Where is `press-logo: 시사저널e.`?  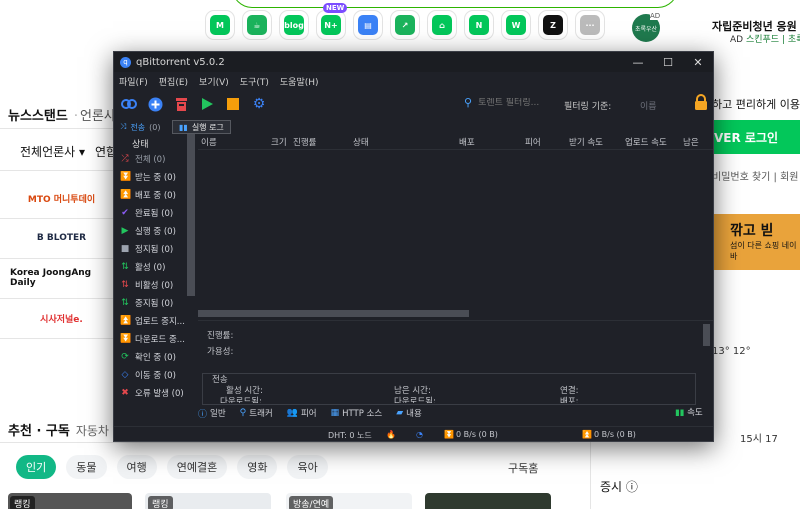 press-logo: 시사저널e. is located at coordinates (61, 318).